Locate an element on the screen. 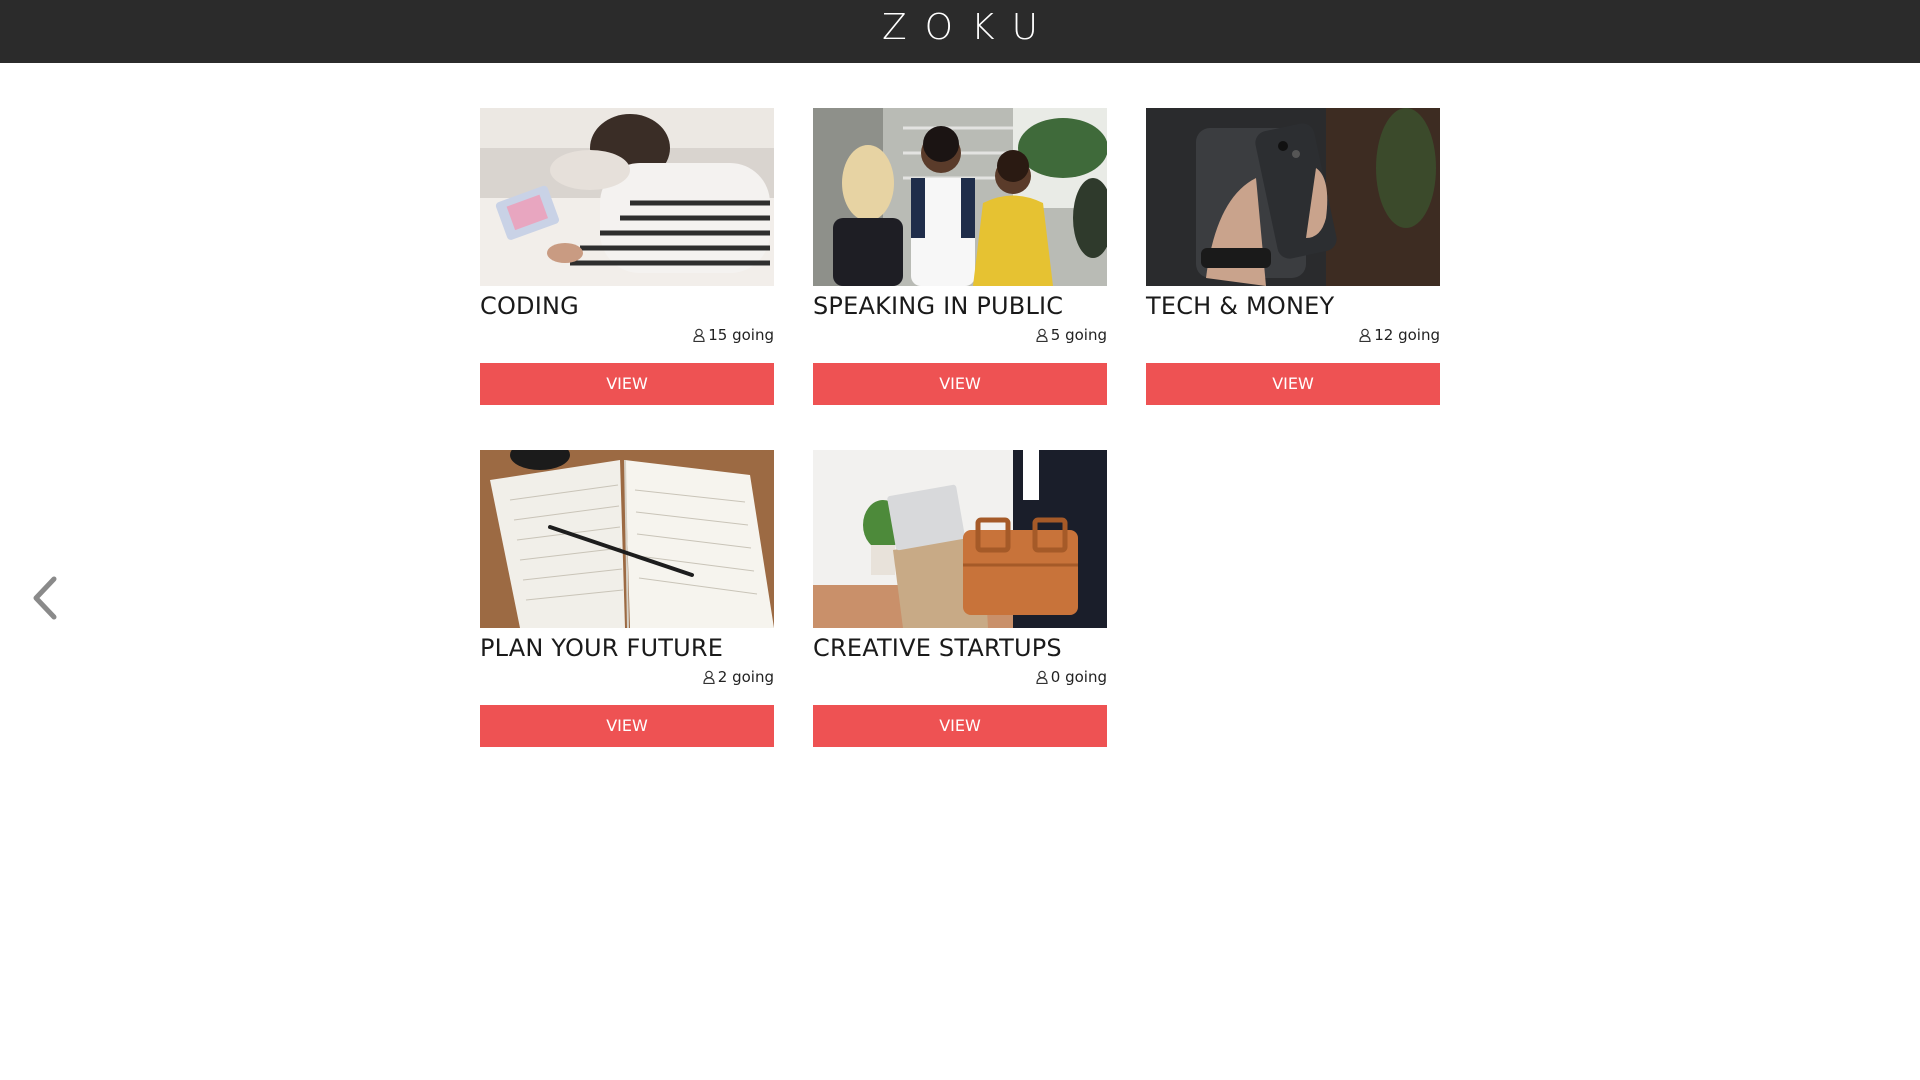 The height and width of the screenshot is (1080, 1920). attendee-count: 12 going is located at coordinates (1399, 335).